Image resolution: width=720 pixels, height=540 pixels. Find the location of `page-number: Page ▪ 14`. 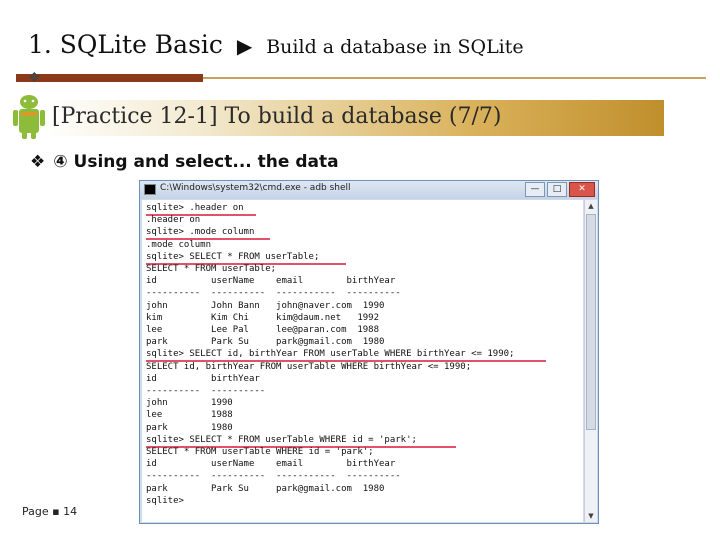

page-number: Page ▪ 14 is located at coordinates (50, 511).